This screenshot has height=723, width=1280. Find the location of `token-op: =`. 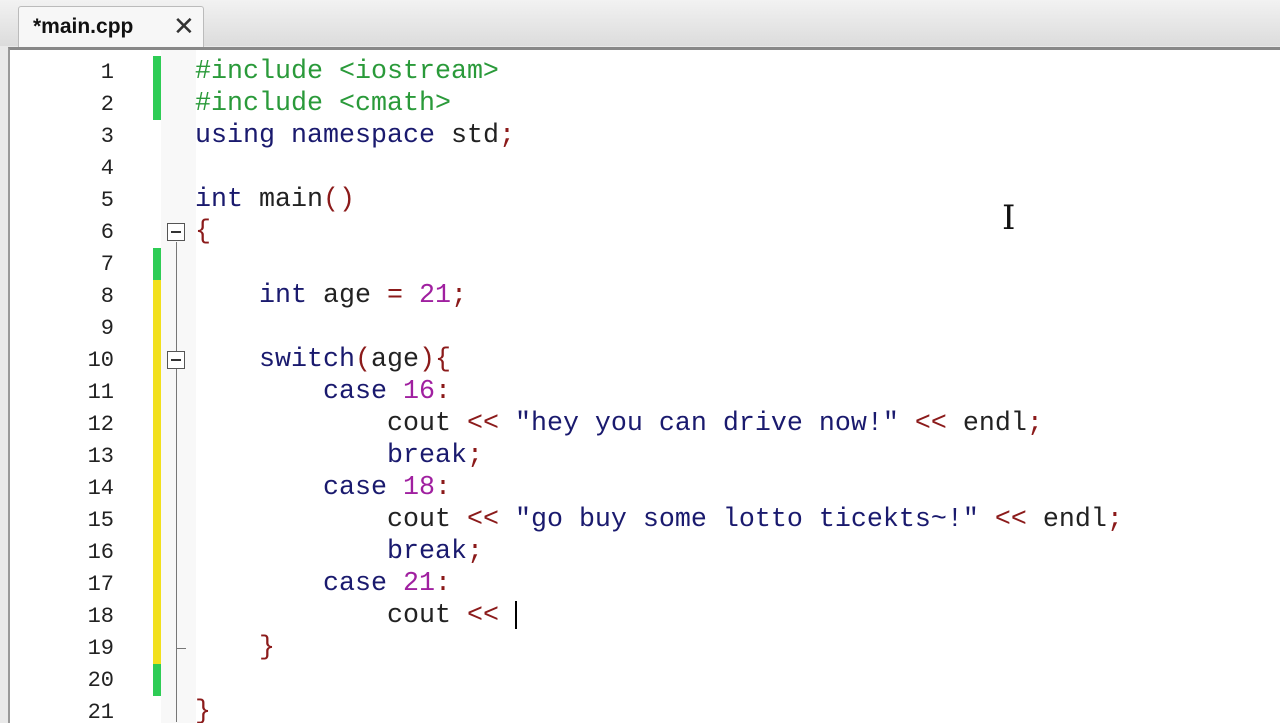

token-op: = is located at coordinates (403, 296).